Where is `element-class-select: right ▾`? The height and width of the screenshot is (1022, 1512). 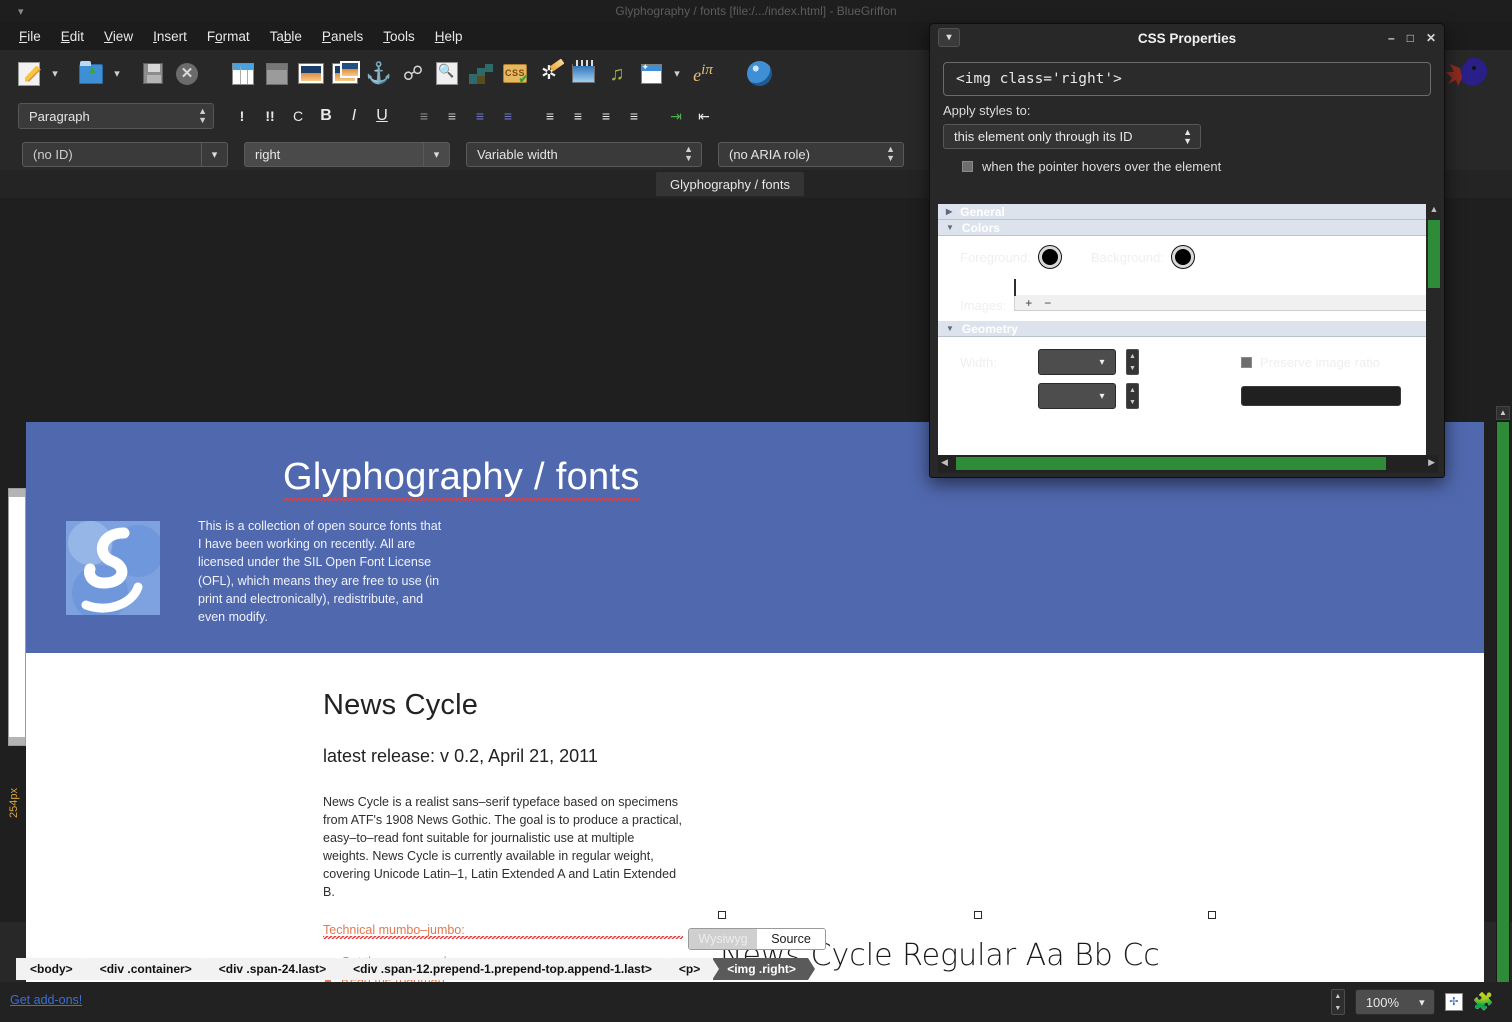 element-class-select: right ▾ is located at coordinates (347, 154).